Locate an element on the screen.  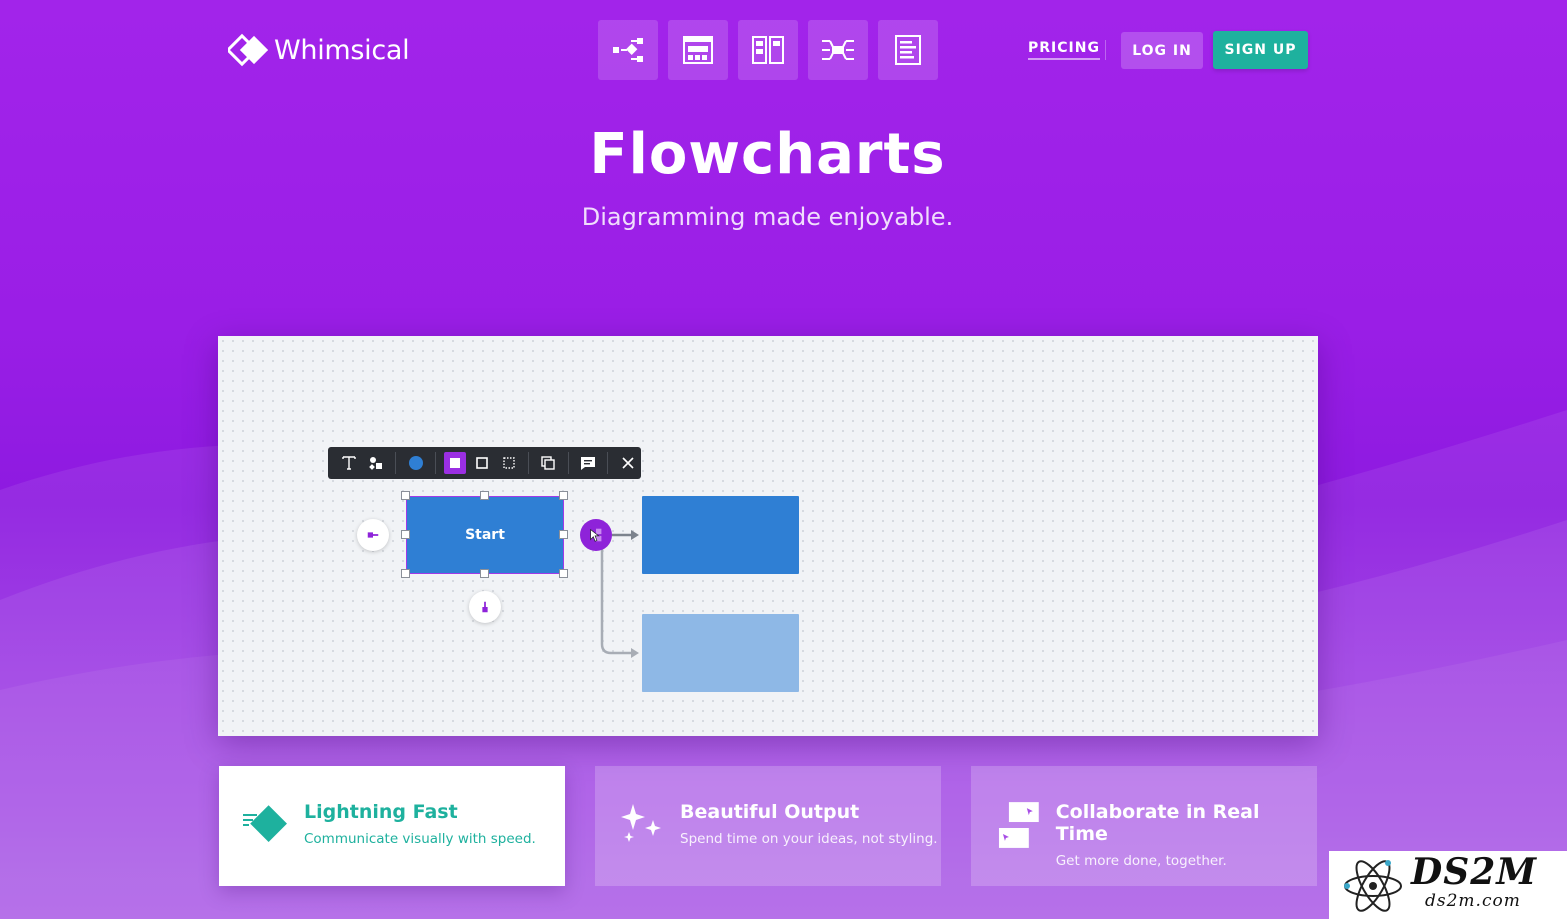
lightning-fast-icon is located at coordinates (265, 823).